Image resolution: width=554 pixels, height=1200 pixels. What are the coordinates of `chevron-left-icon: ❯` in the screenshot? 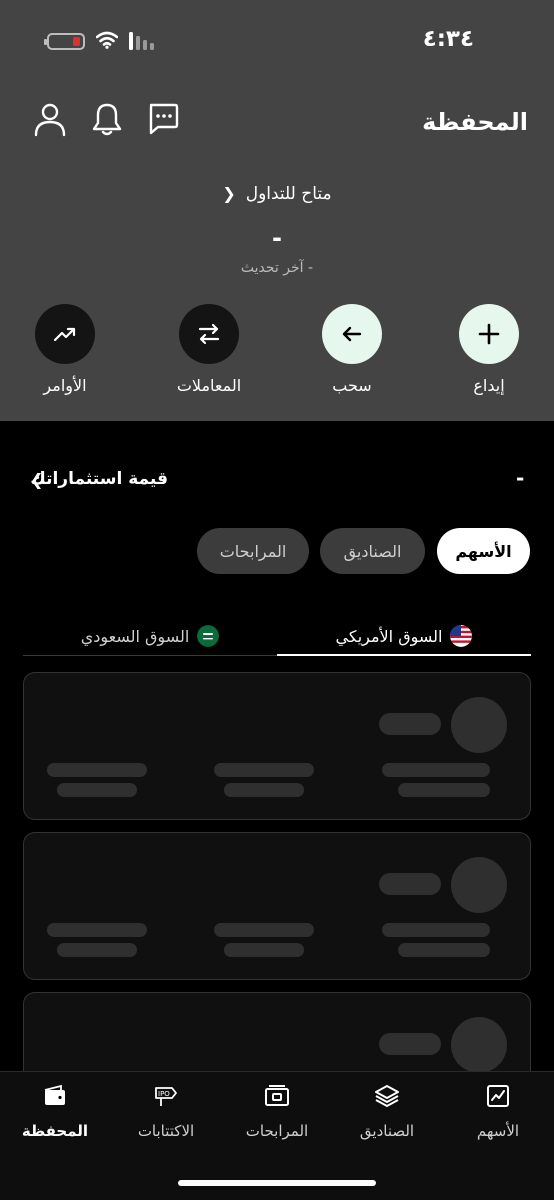 It's located at (229, 193).